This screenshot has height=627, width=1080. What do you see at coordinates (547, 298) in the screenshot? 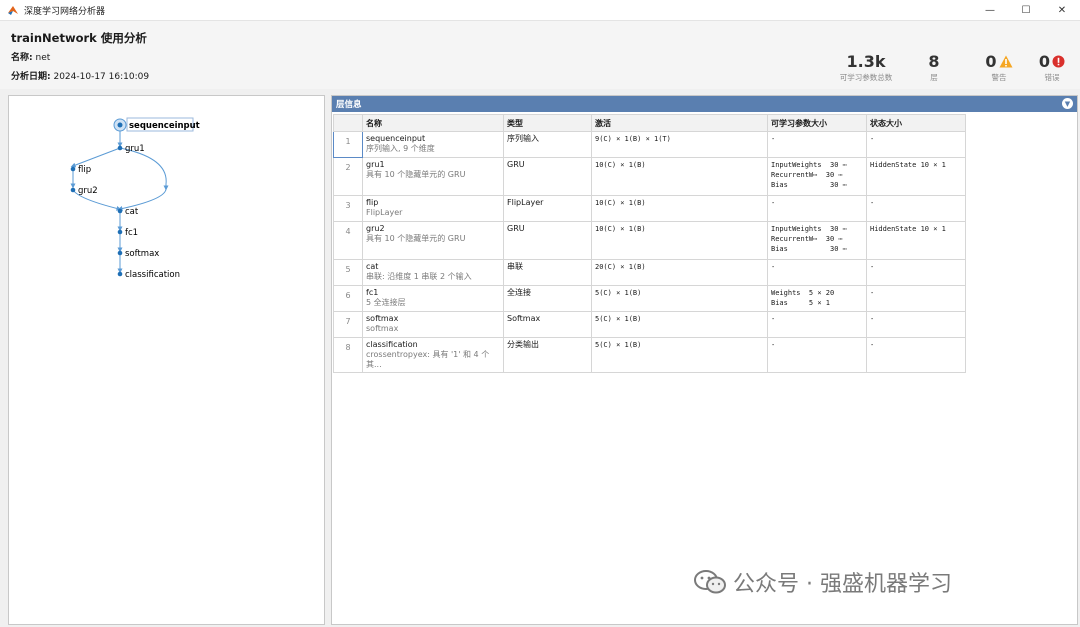
I see `cell-type: 全连接` at bounding box center [547, 298].